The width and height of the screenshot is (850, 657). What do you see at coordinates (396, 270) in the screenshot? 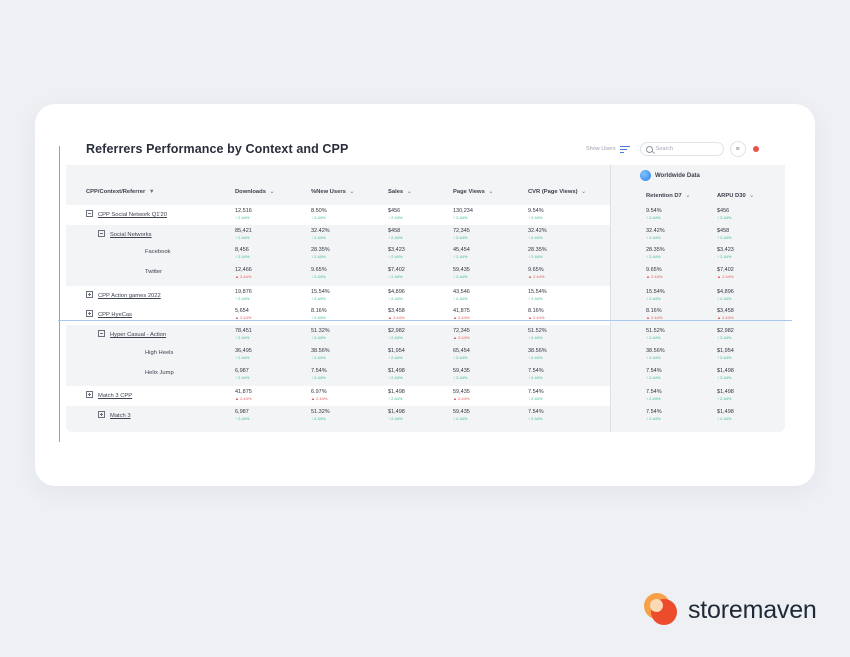
I see `cell-value: $7,402` at bounding box center [396, 270].